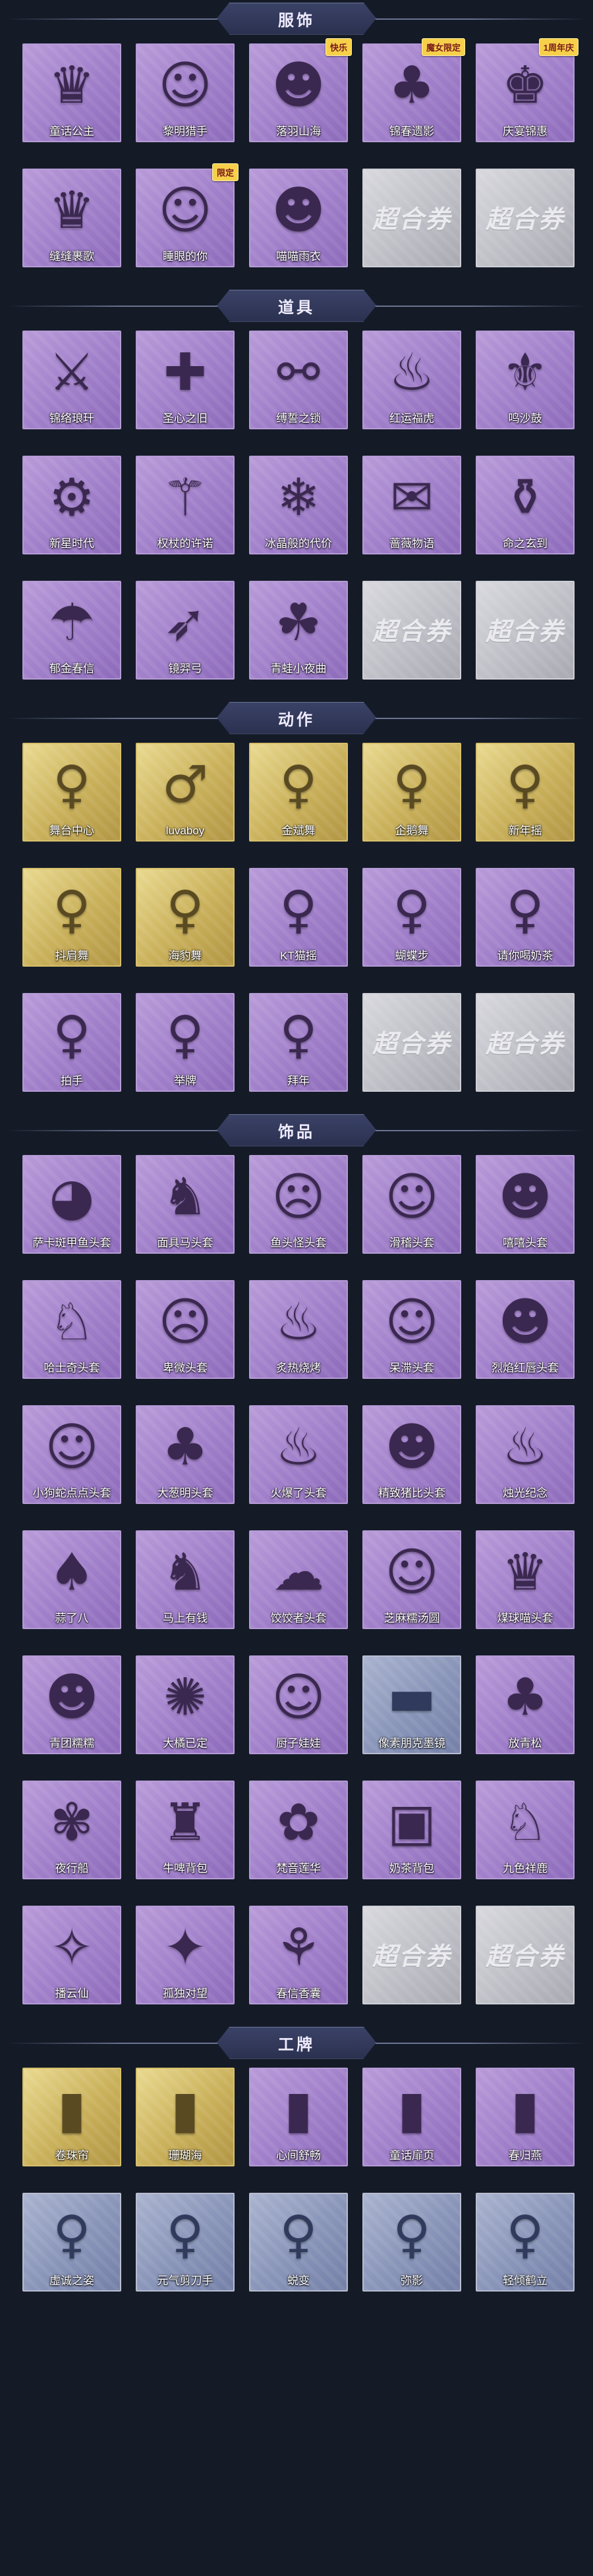 The image size is (593, 2576). I want to click on item-card: ♀ 虚诚之姿, so click(71, 2242).